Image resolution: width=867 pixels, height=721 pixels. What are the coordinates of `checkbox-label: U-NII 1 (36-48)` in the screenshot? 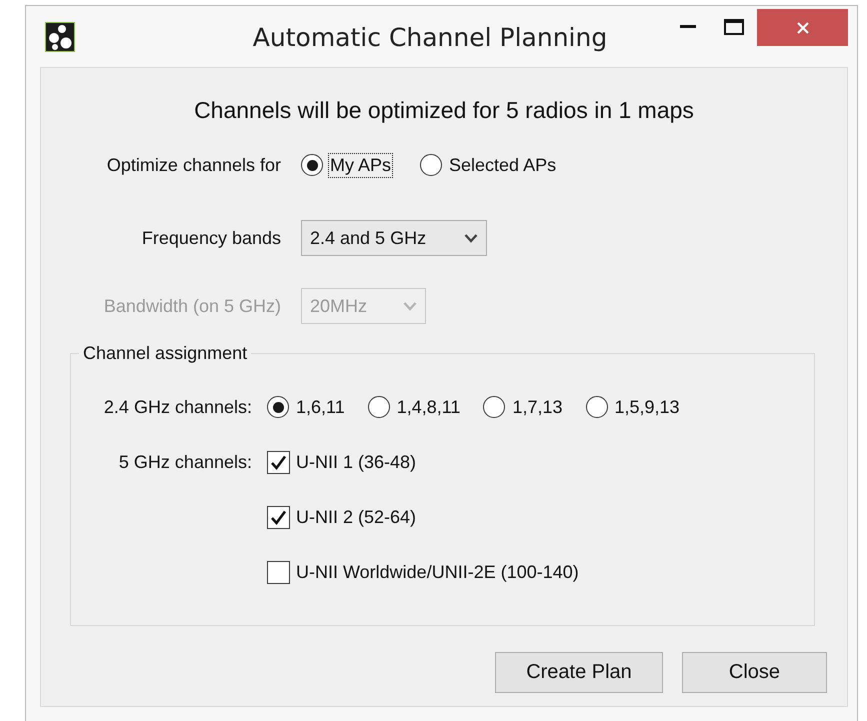 It's located at (356, 462).